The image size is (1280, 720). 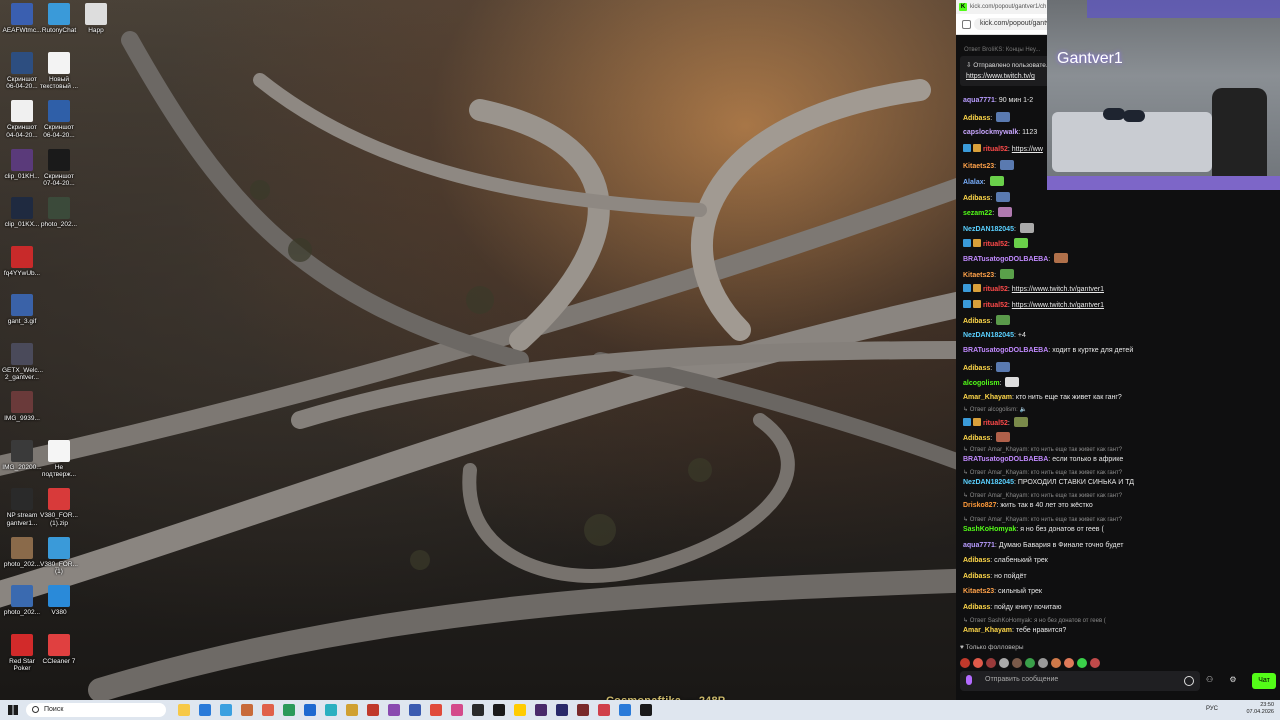 I want to click on send-chat-button: Чат, so click(x=1264, y=681).